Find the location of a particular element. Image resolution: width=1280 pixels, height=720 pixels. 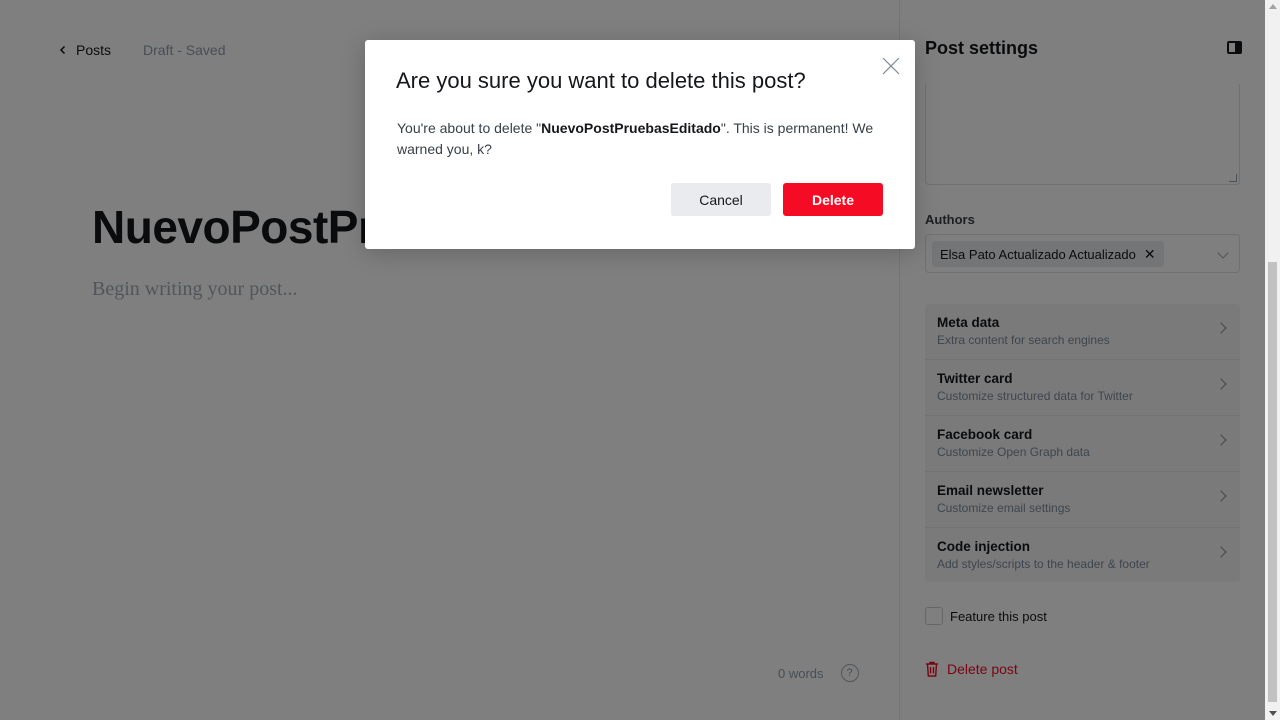

cancel-button: Cancel is located at coordinates (721, 199).